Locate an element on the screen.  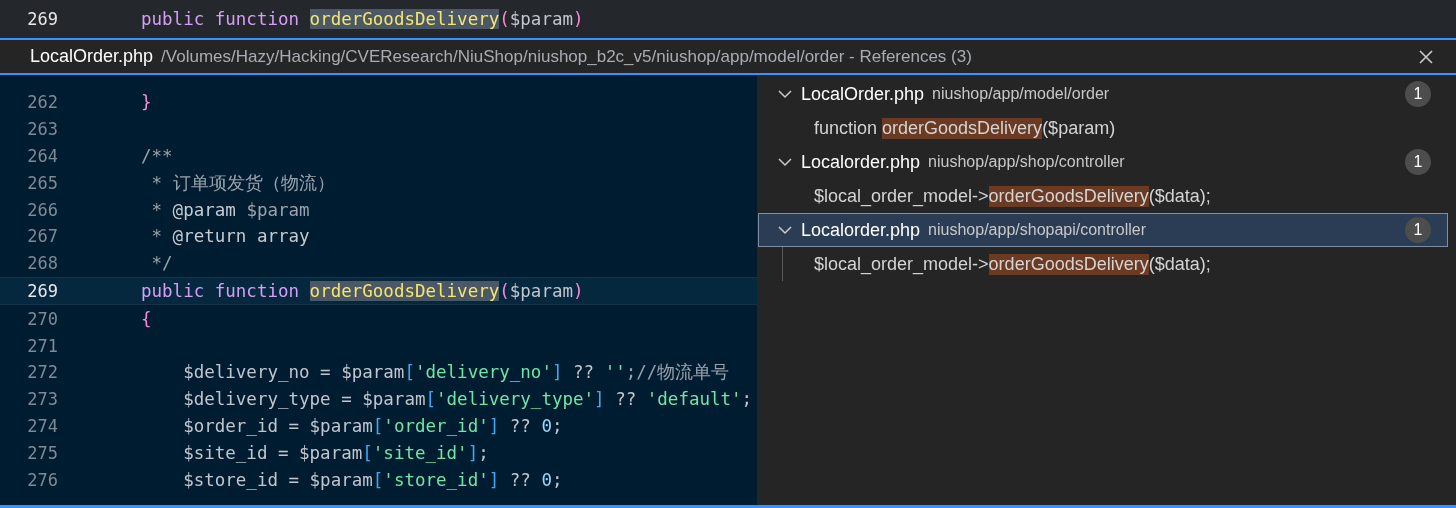
reference-file-item: Localorder.php niushop/app/shop/controller 1 is located at coordinates (1103, 162).